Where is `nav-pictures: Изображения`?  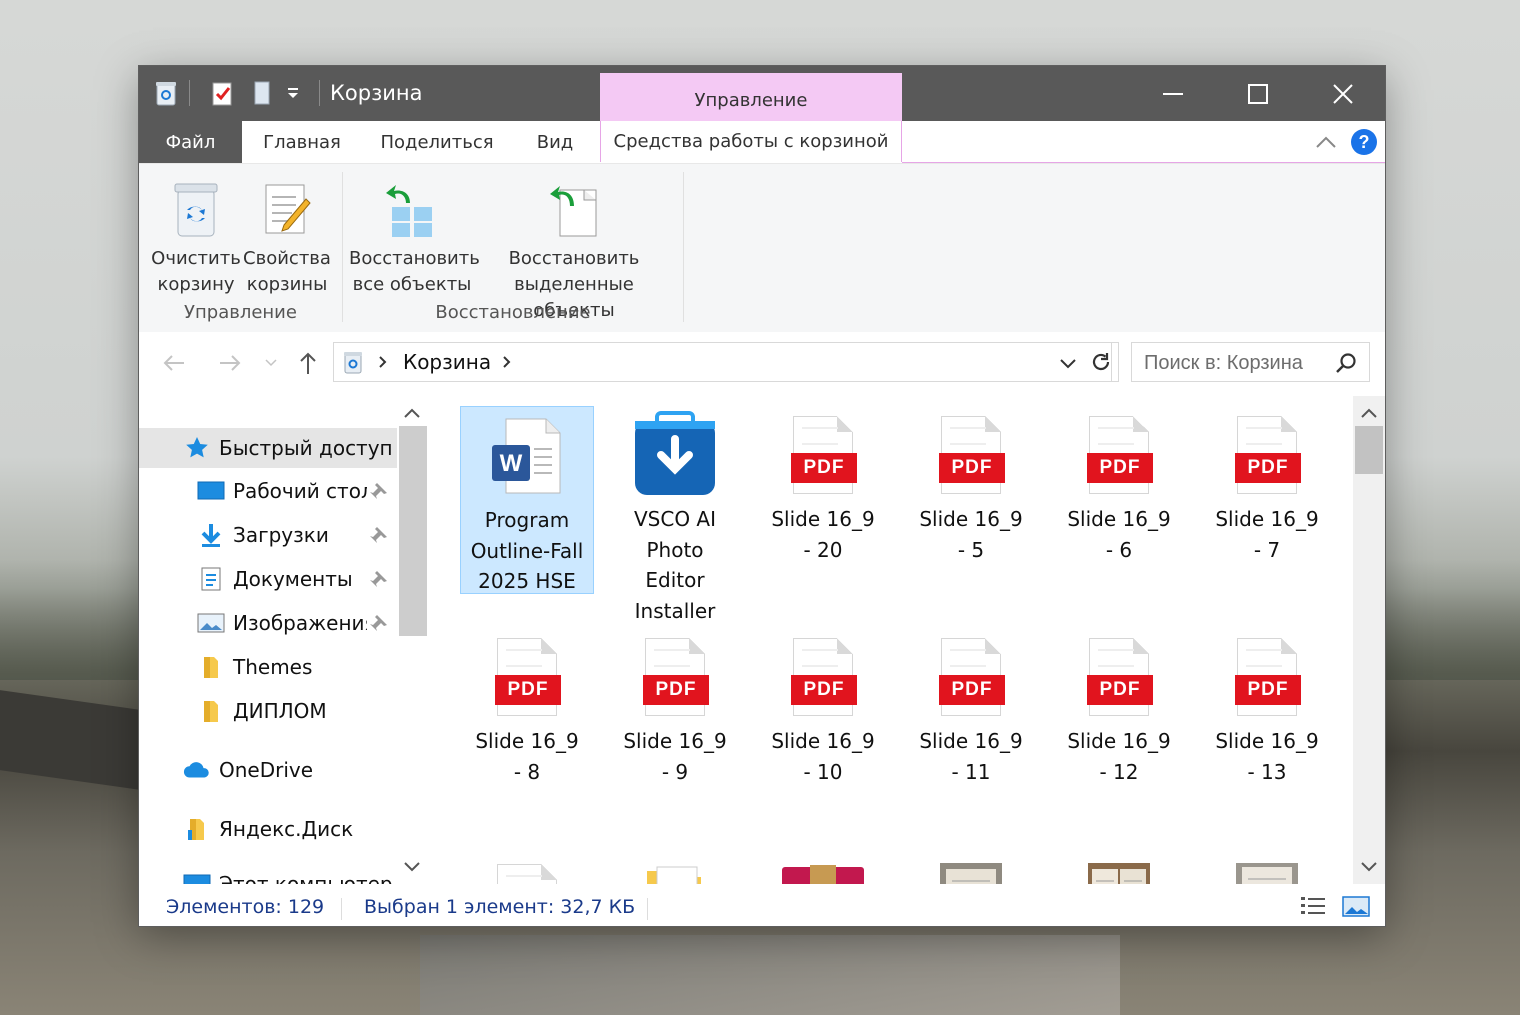
nav-pictures: Изображения is located at coordinates (268, 623).